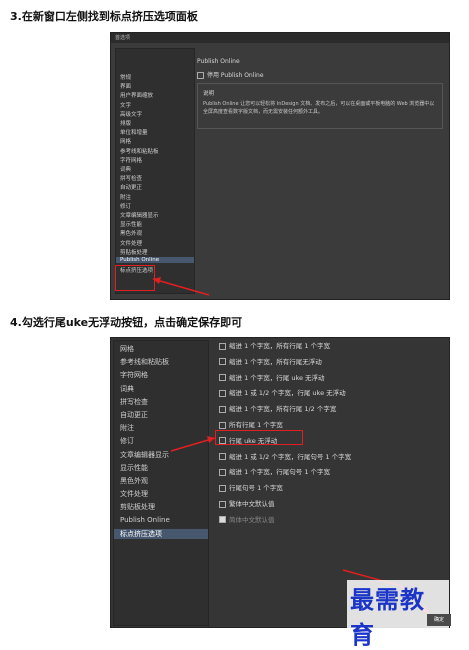 The width and height of the screenshot is (469, 650). Describe the element at coordinates (439, 620) in the screenshot. I see `ok-button: 确定` at that location.